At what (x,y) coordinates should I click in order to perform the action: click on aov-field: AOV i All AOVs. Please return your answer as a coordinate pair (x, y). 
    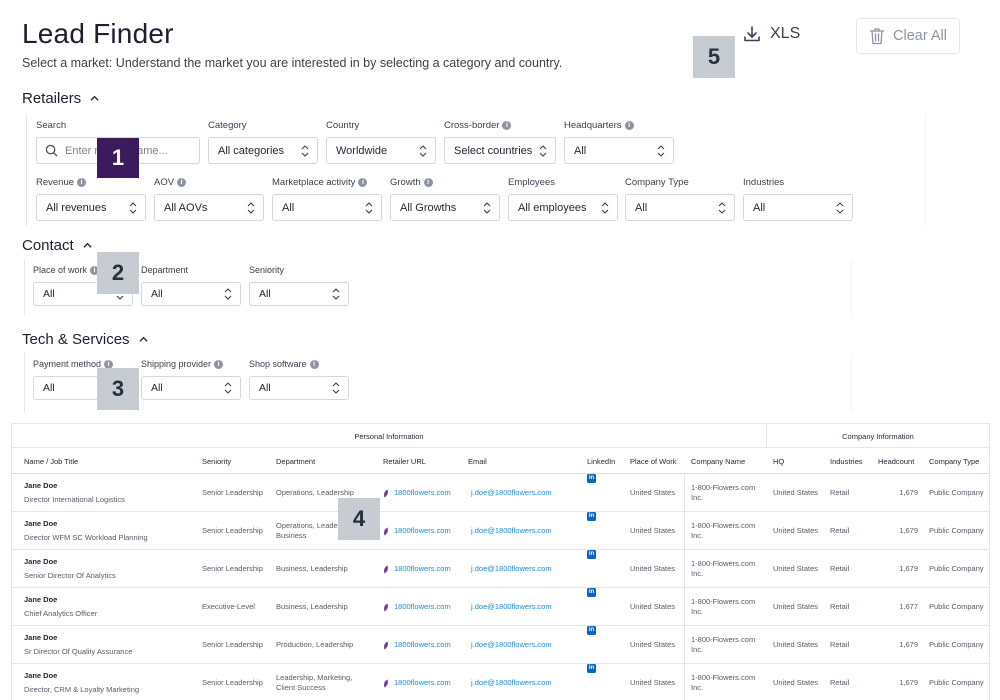
    Looking at the image, I should click on (209, 198).